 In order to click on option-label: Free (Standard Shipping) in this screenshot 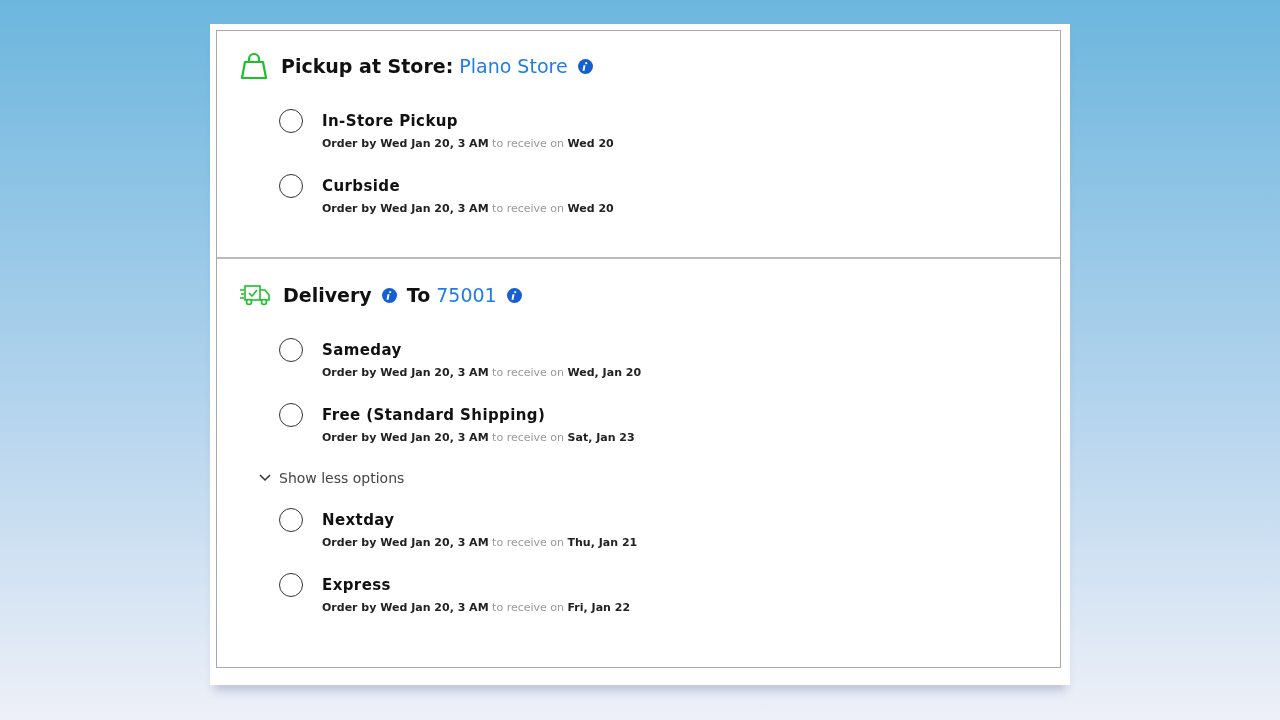, I will do `click(434, 415)`.